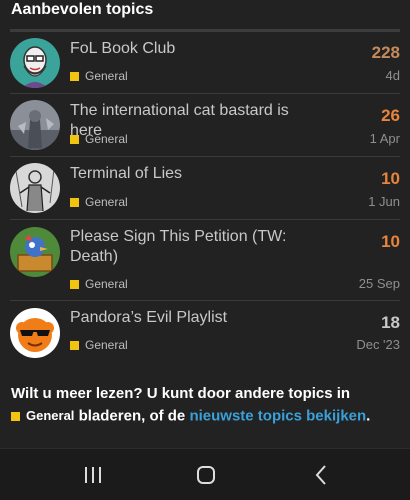 The height and width of the screenshot is (500, 410). What do you see at coordinates (385, 138) in the screenshot?
I see `activity-time: 1 Apr` at bounding box center [385, 138].